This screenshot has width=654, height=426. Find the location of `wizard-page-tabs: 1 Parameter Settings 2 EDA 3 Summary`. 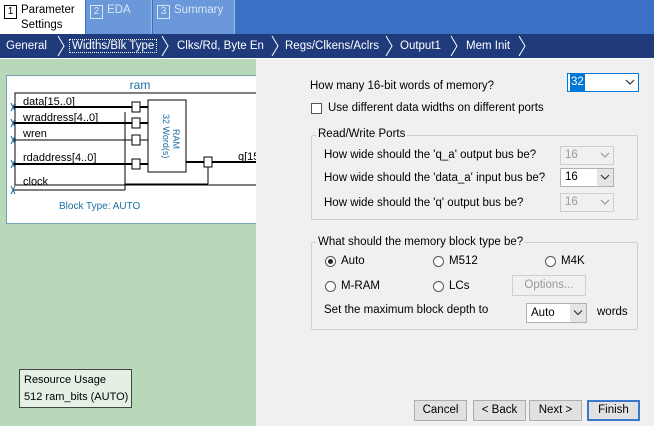

wizard-page-tabs: 1 Parameter Settings 2 EDA 3 Summary is located at coordinates (327, 17).